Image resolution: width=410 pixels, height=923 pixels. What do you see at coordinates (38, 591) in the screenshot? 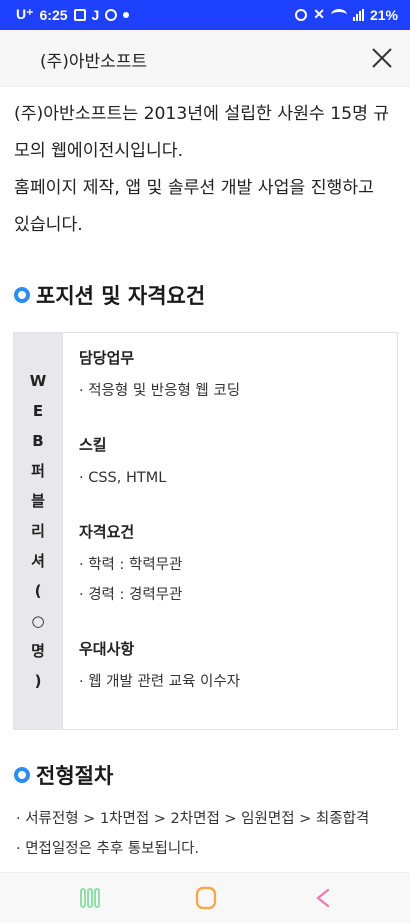
I see `position-label-char: (` at bounding box center [38, 591].